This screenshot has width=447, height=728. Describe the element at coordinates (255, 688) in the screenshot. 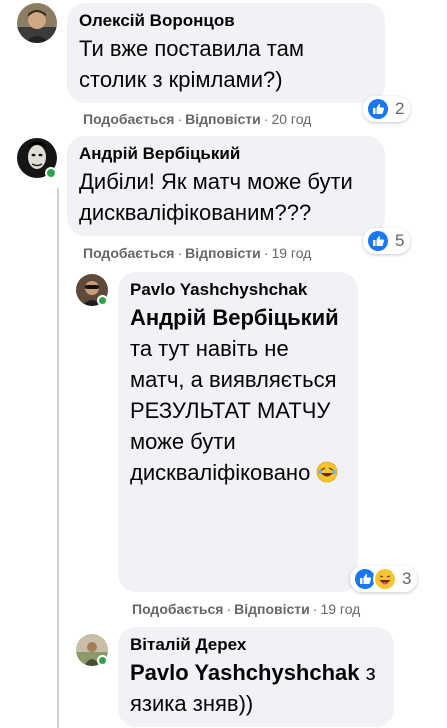

I see `comment-text: Pavlo Yashchyshchak з язика зняв))` at that location.